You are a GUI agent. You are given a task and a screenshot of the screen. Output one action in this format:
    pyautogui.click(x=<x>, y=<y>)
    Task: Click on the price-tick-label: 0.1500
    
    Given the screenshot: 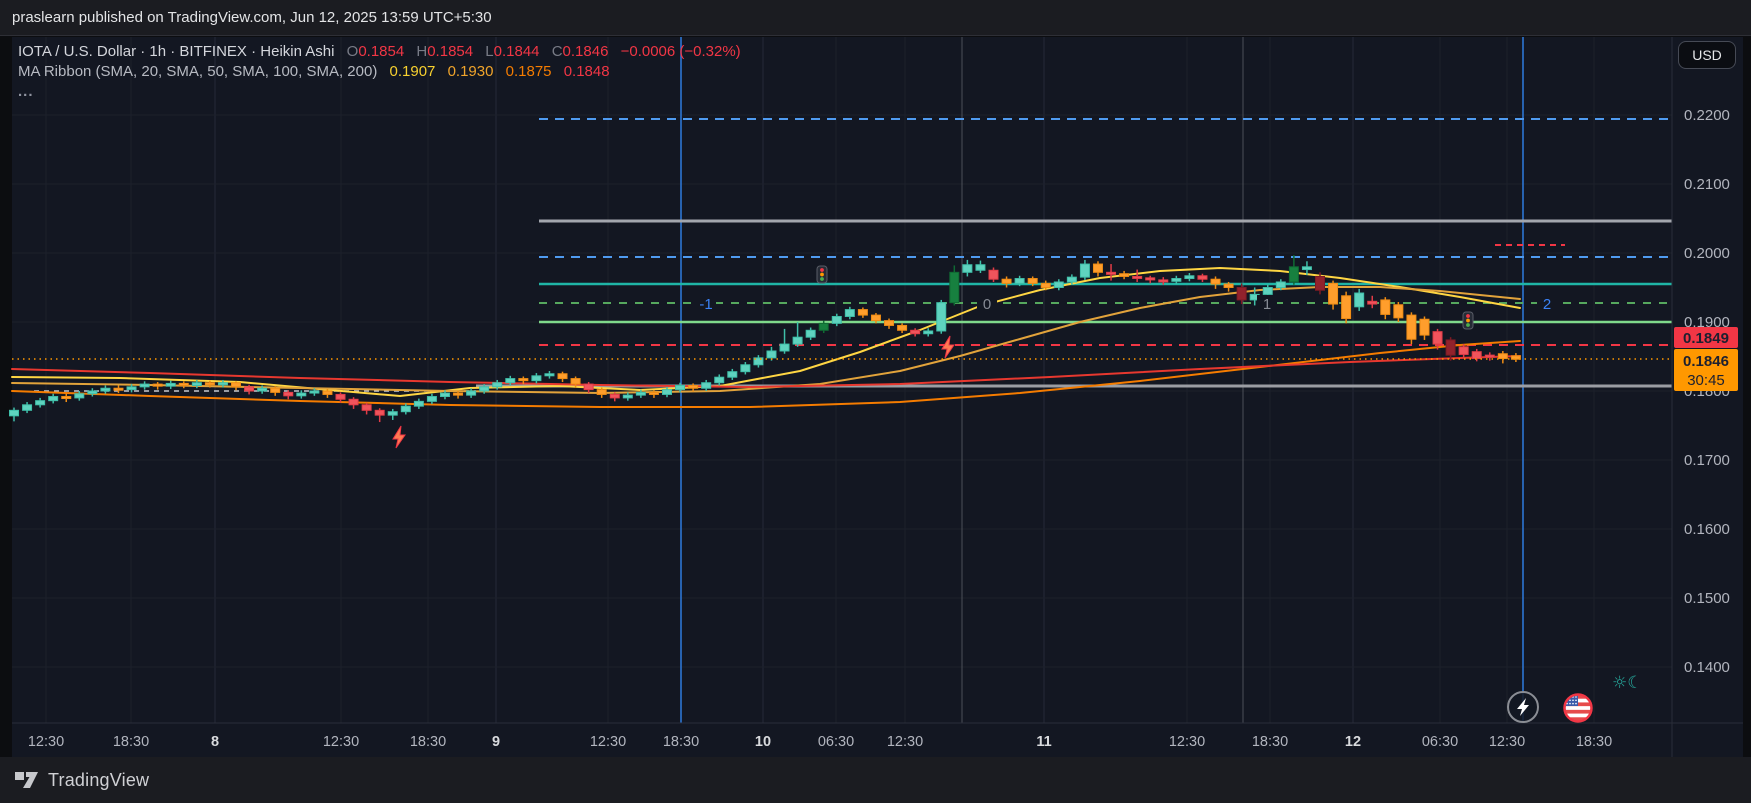 What is the action you would take?
    pyautogui.click(x=1707, y=598)
    